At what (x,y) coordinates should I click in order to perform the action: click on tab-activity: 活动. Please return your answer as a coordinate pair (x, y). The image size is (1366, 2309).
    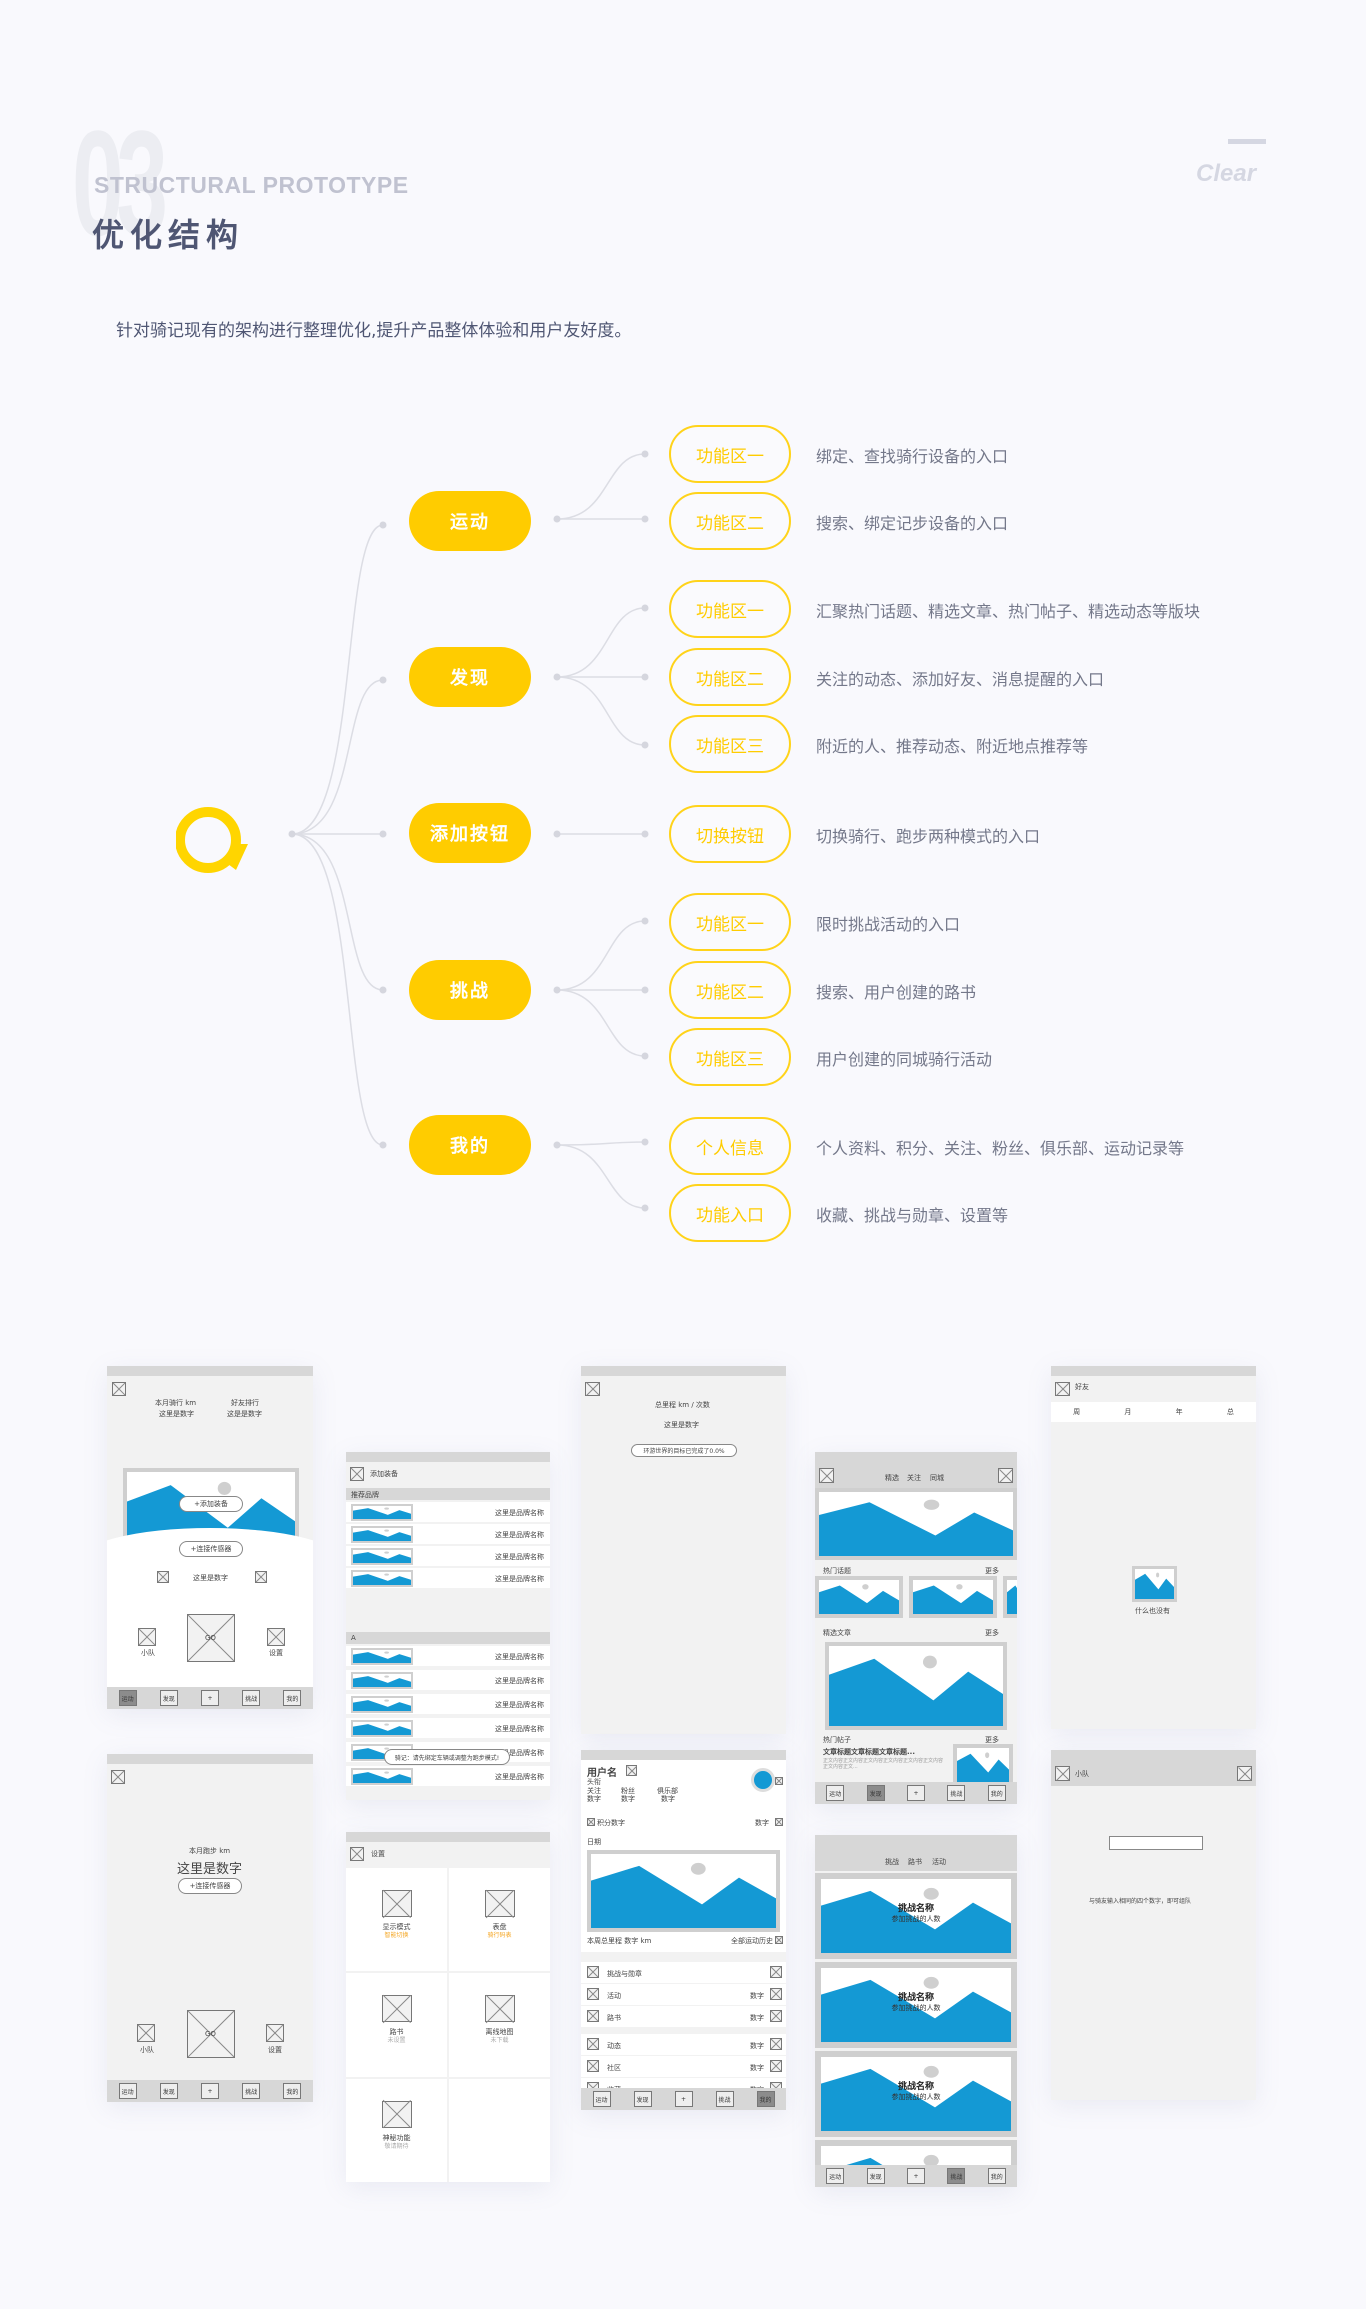
    Looking at the image, I should click on (939, 1862).